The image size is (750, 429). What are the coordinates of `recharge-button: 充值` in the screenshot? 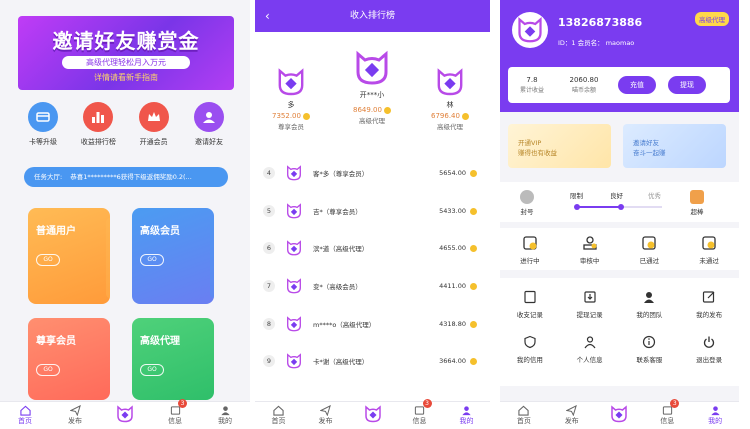 It's located at (637, 85).